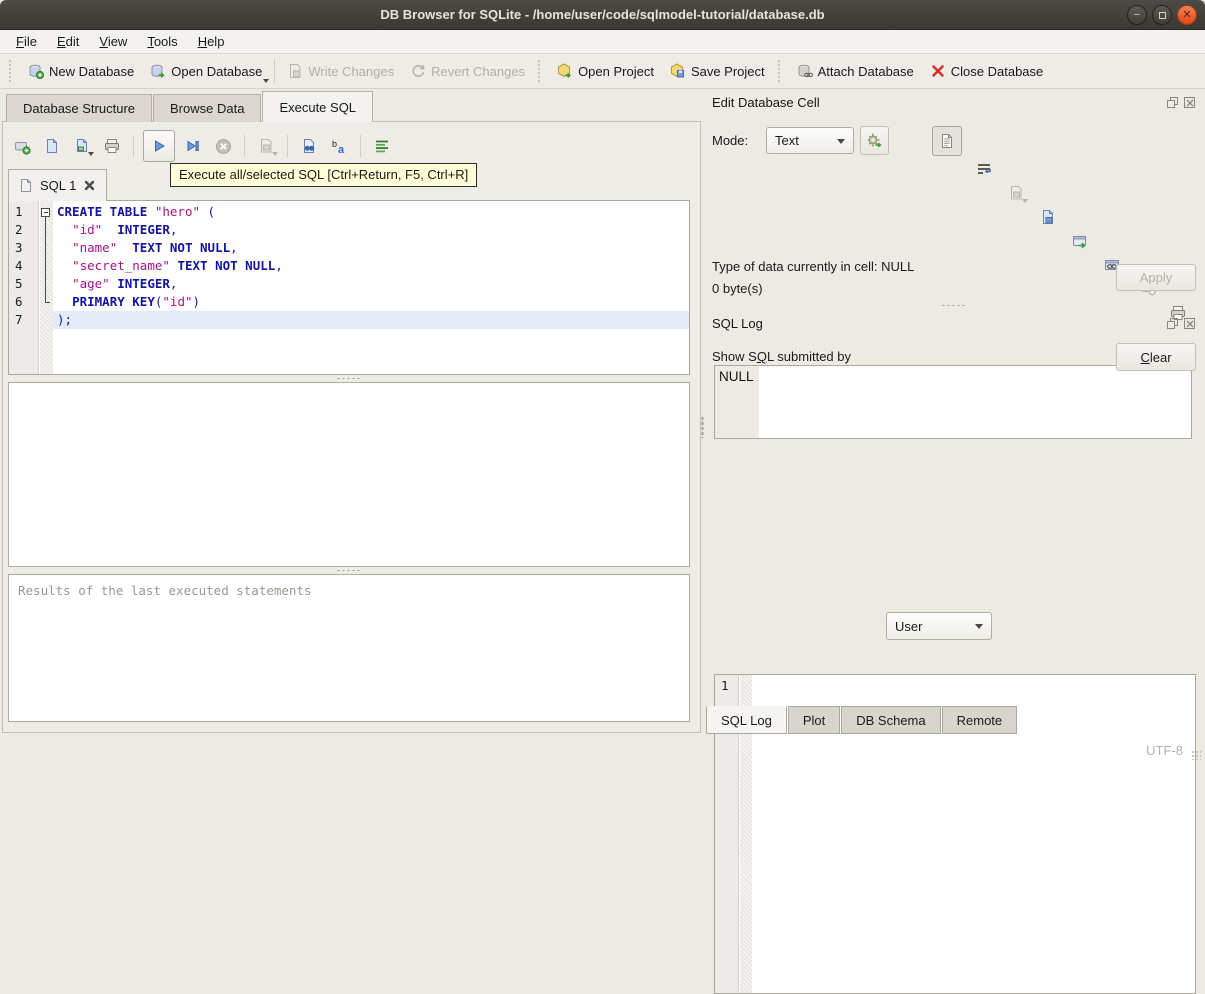  I want to click on find-icon, so click(309, 146).